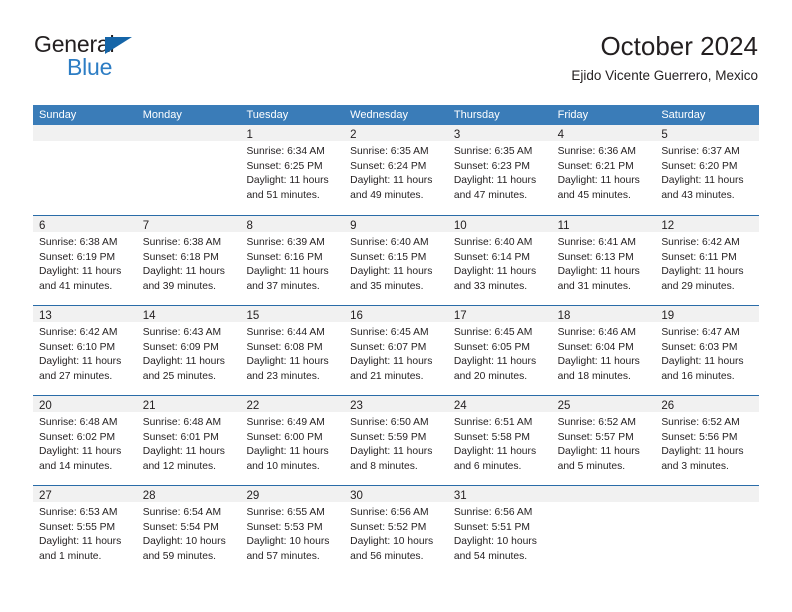 The height and width of the screenshot is (612, 792). Describe the element at coordinates (490, 376) in the screenshot. I see `daylight-text-line2: and 20 minutes.` at that location.